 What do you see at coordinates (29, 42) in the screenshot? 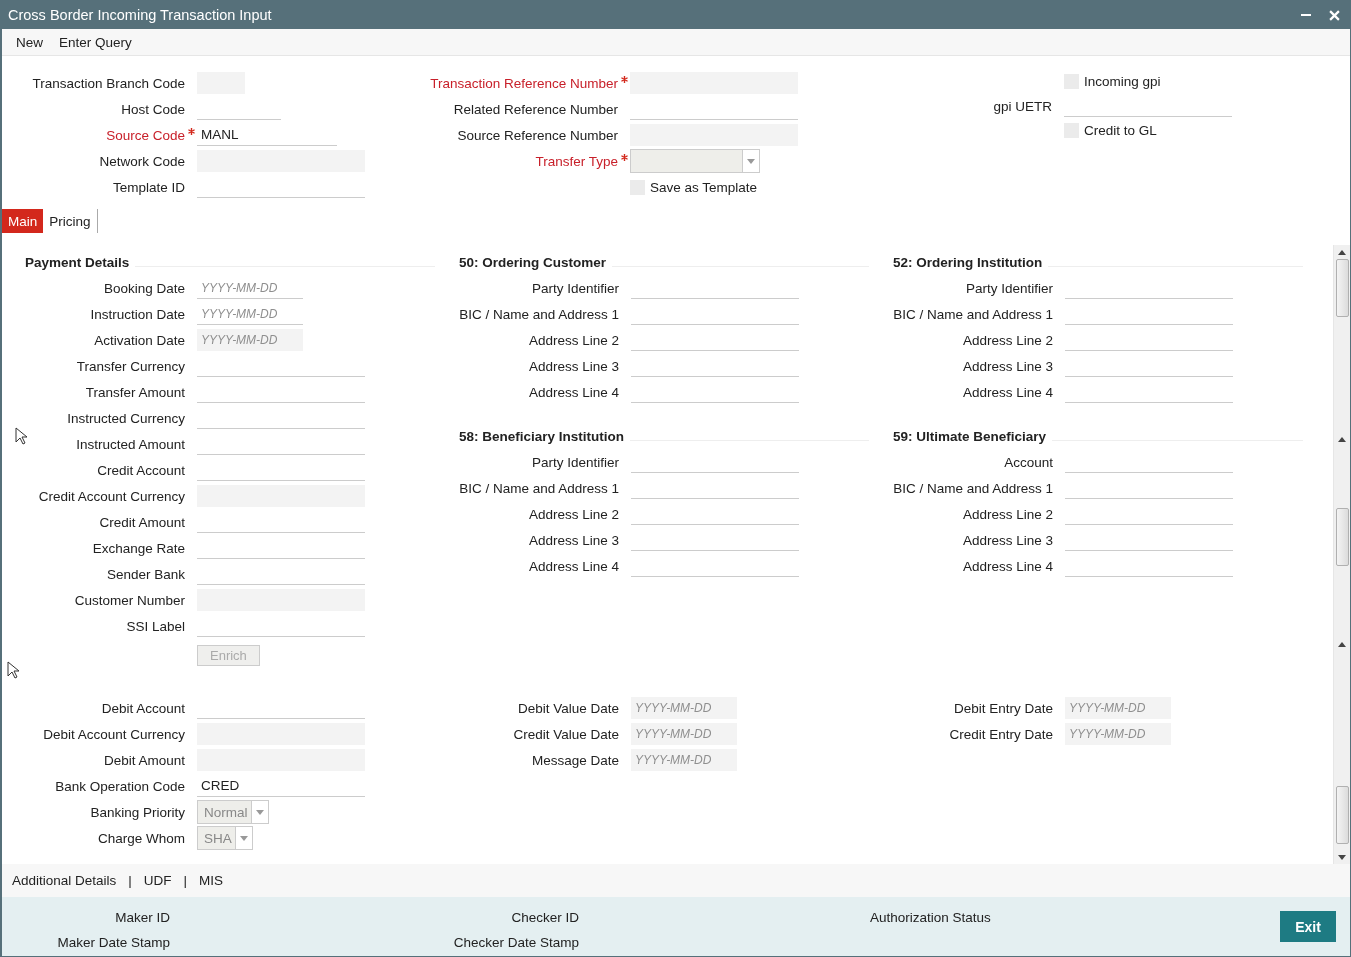
I see `menu-button: New` at bounding box center [29, 42].